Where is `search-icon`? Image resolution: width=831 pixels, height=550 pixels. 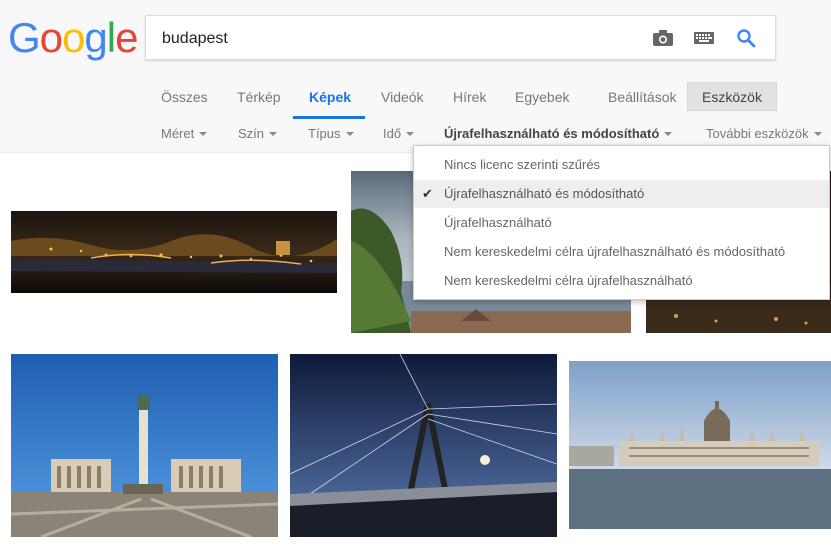
search-icon is located at coordinates (746, 38).